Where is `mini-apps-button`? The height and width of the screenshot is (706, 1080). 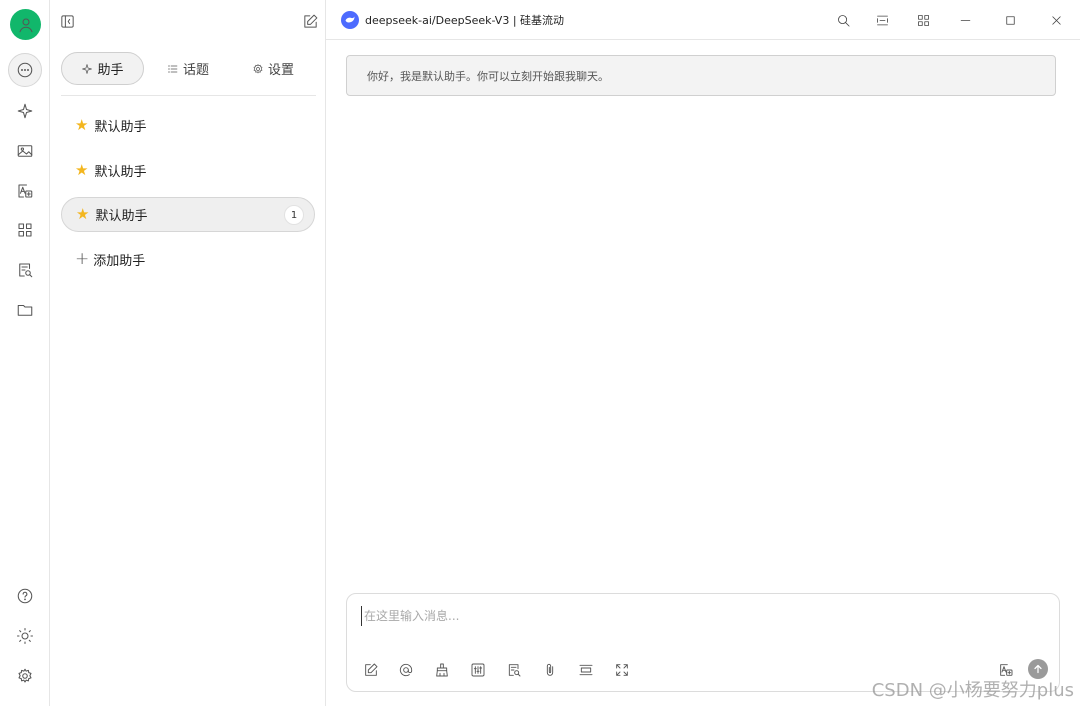
mini-apps-button is located at coordinates (923, 20).